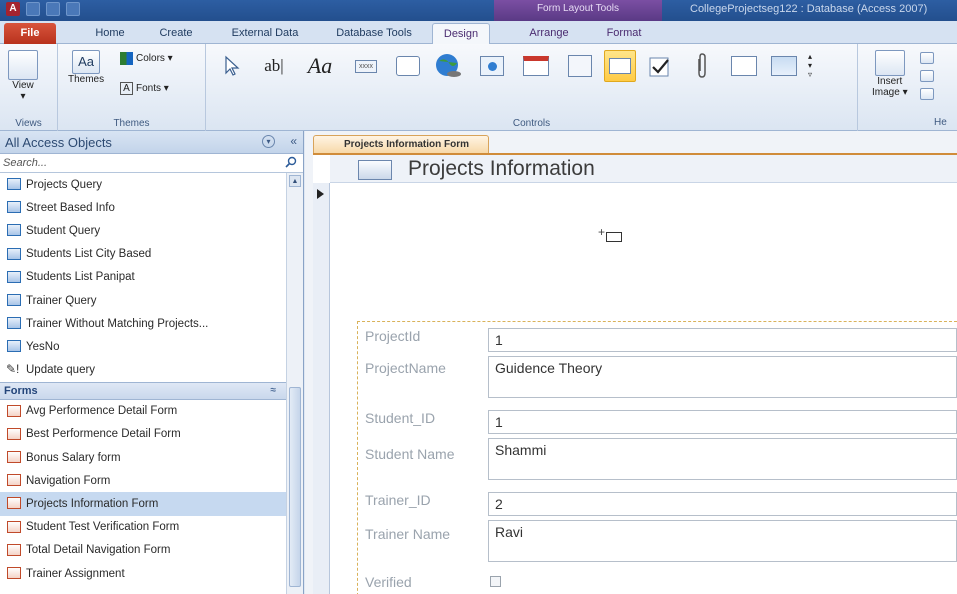 The width and height of the screenshot is (957, 594). What do you see at coordinates (448, 66) in the screenshot?
I see `hyperlink-globe-icon` at bounding box center [448, 66].